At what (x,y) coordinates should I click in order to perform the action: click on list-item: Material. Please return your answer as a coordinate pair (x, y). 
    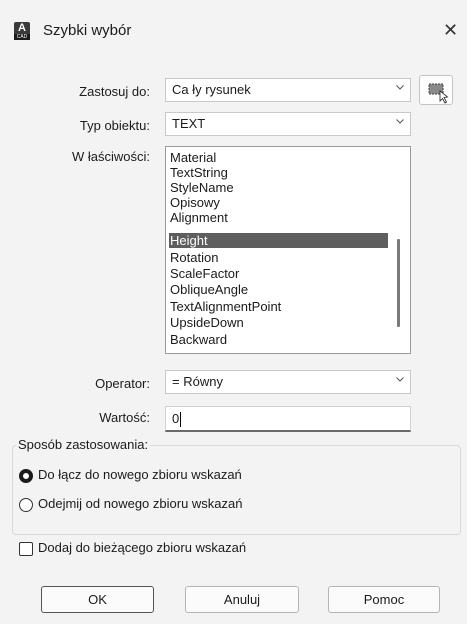
    Looking at the image, I should click on (278, 157).